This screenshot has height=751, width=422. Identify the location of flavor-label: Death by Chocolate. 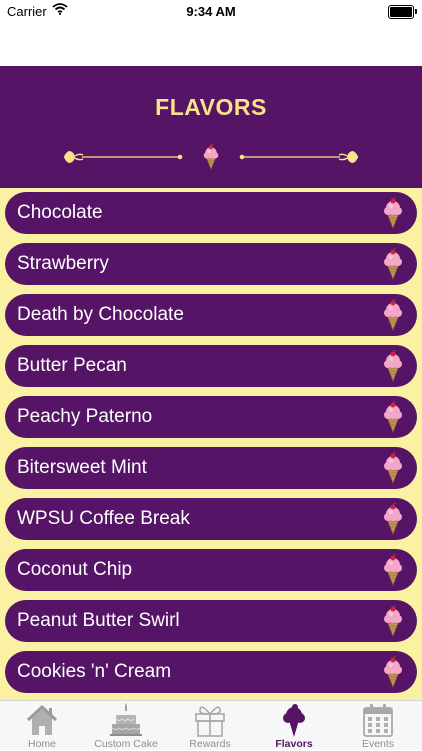
(100, 314).